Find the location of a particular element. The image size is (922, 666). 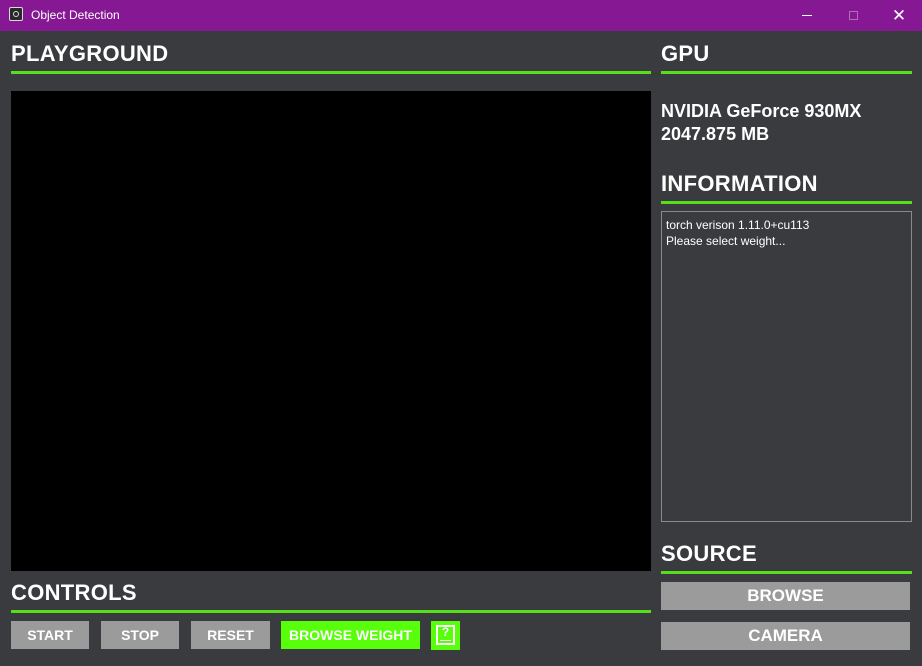

close-button: ✕ is located at coordinates (899, 15).